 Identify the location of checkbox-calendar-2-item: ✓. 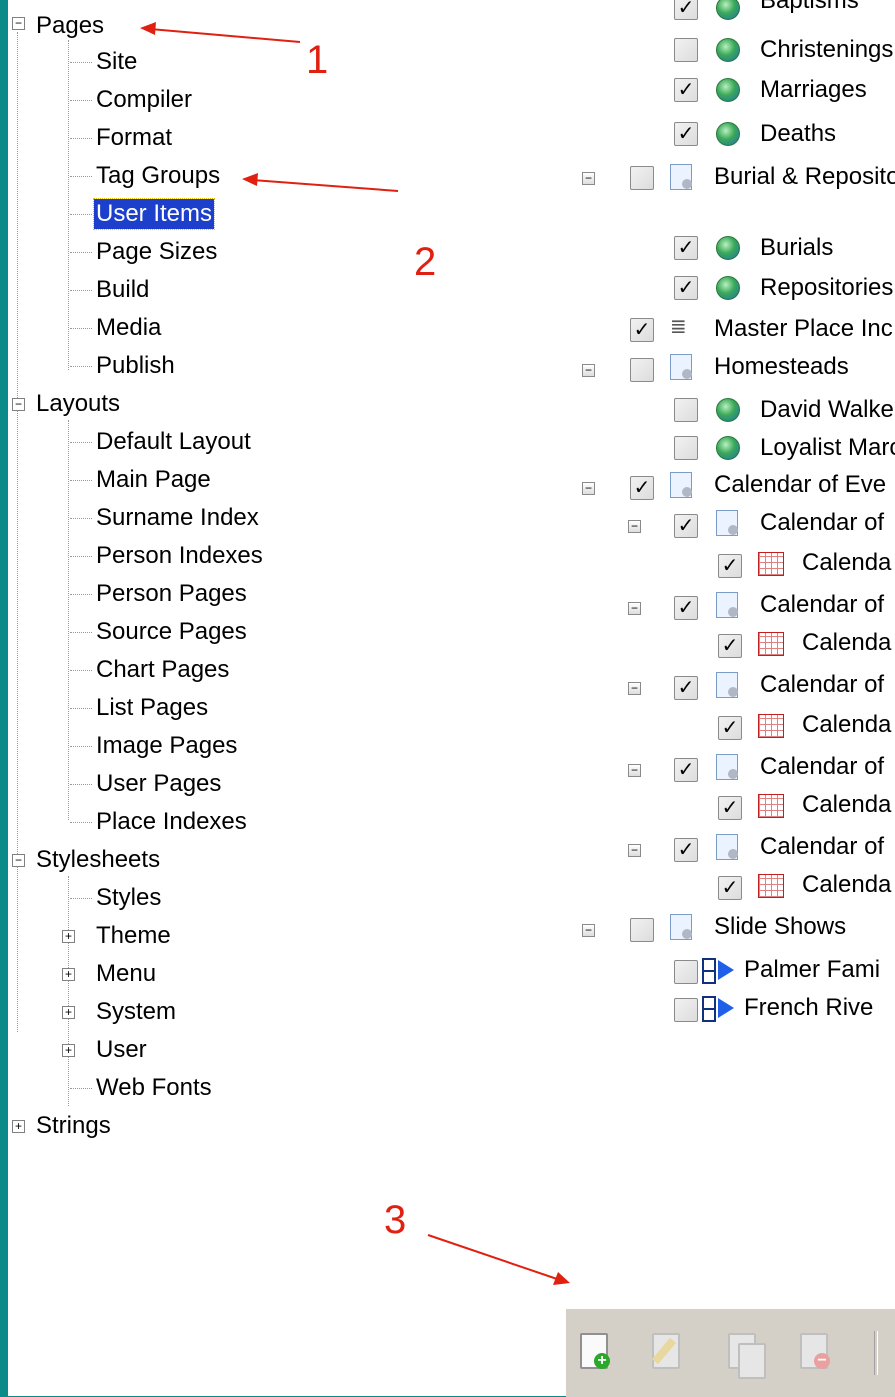
(730, 646).